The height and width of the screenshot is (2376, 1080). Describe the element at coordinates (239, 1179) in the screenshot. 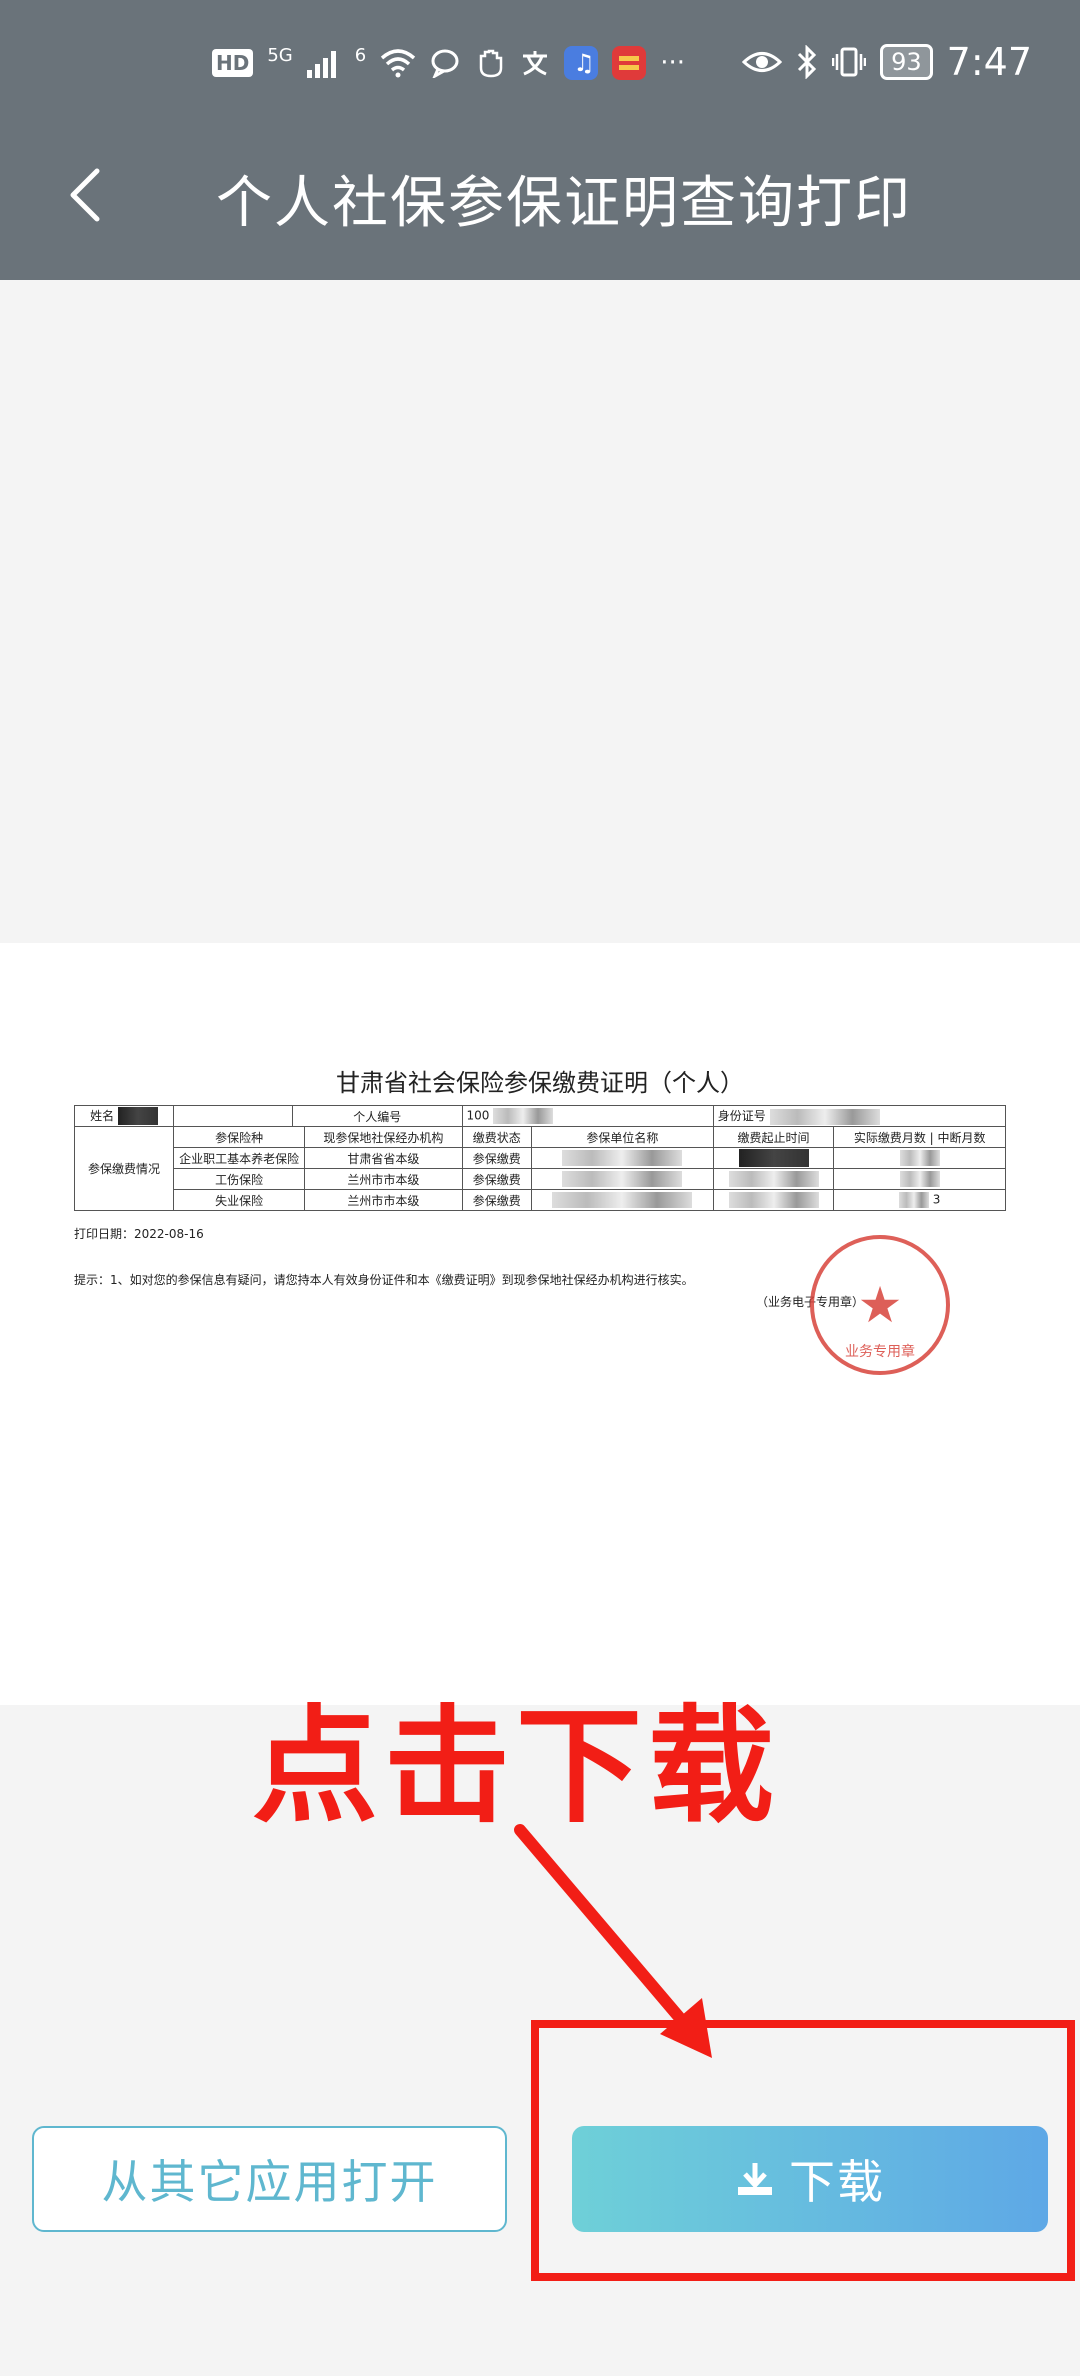

I see `table-cell: 工伤保险` at that location.